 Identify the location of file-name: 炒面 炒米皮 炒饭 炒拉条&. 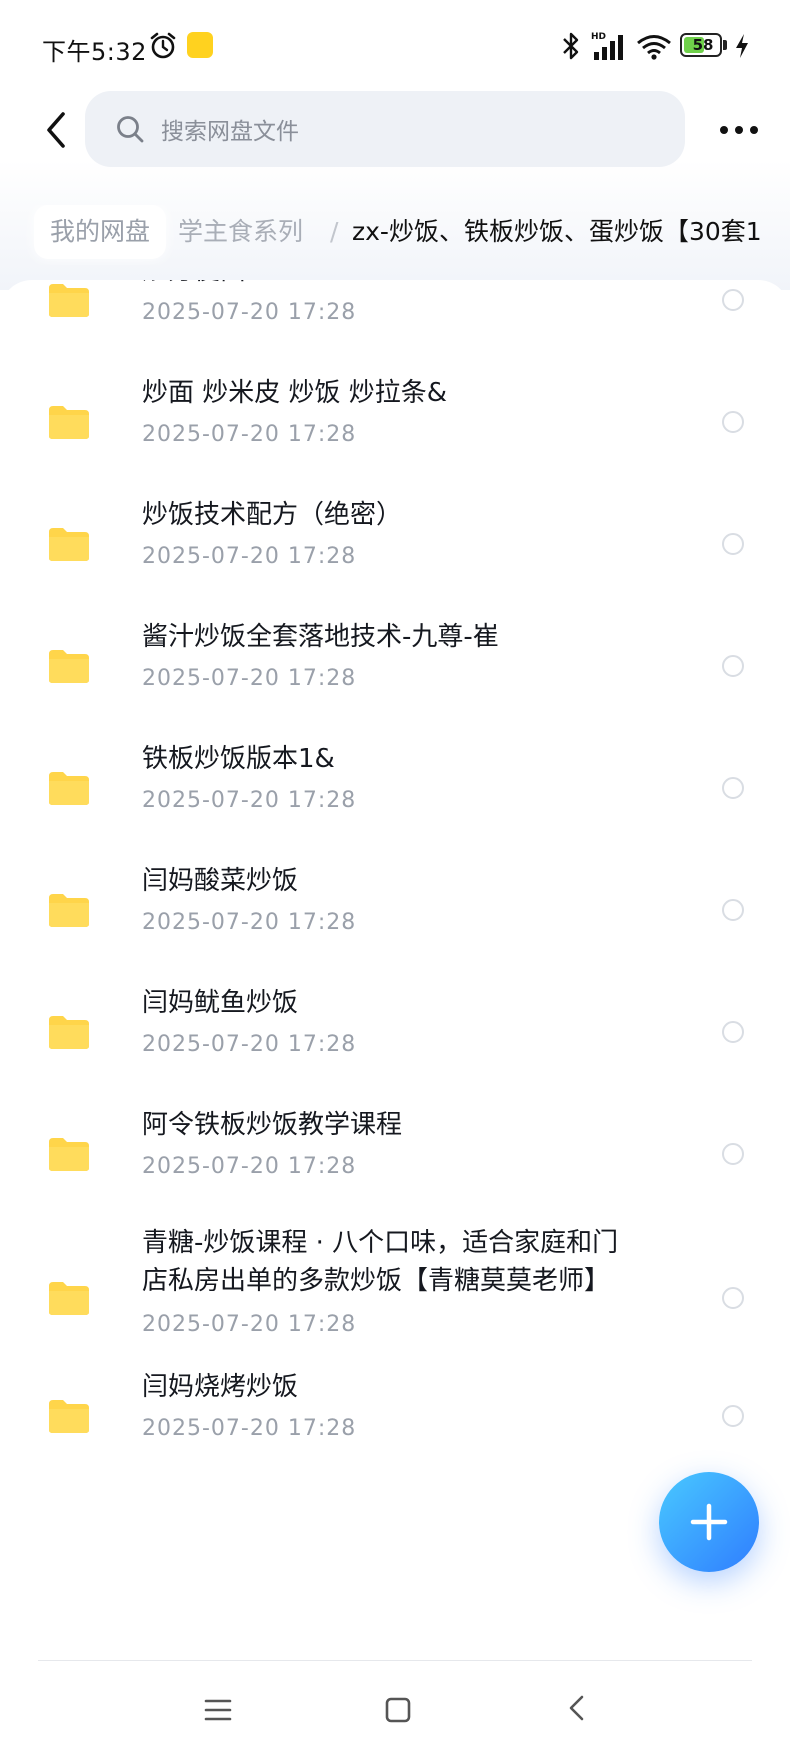
(295, 393).